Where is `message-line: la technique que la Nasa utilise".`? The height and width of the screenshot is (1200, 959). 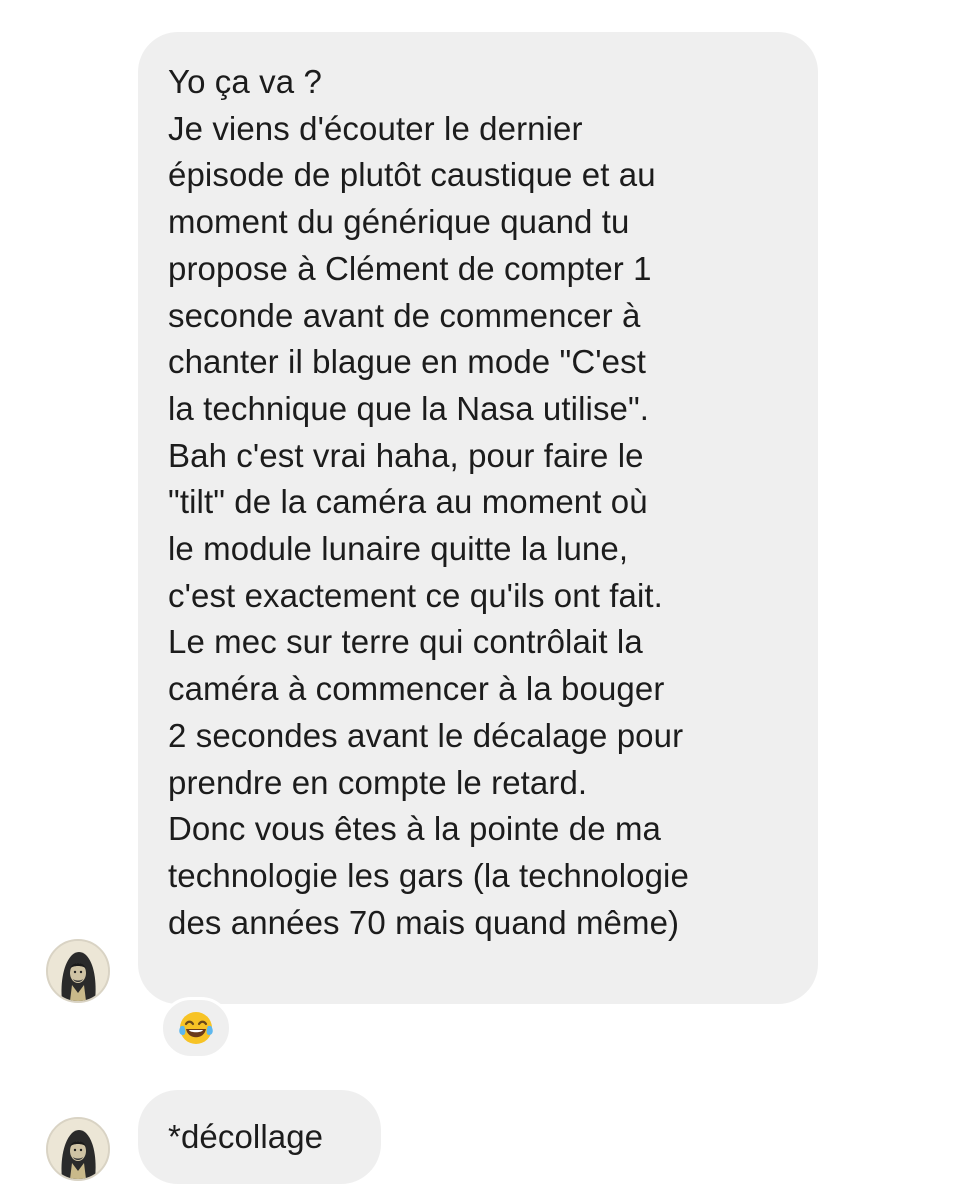 message-line: la technique que la Nasa utilise". is located at coordinates (409, 408).